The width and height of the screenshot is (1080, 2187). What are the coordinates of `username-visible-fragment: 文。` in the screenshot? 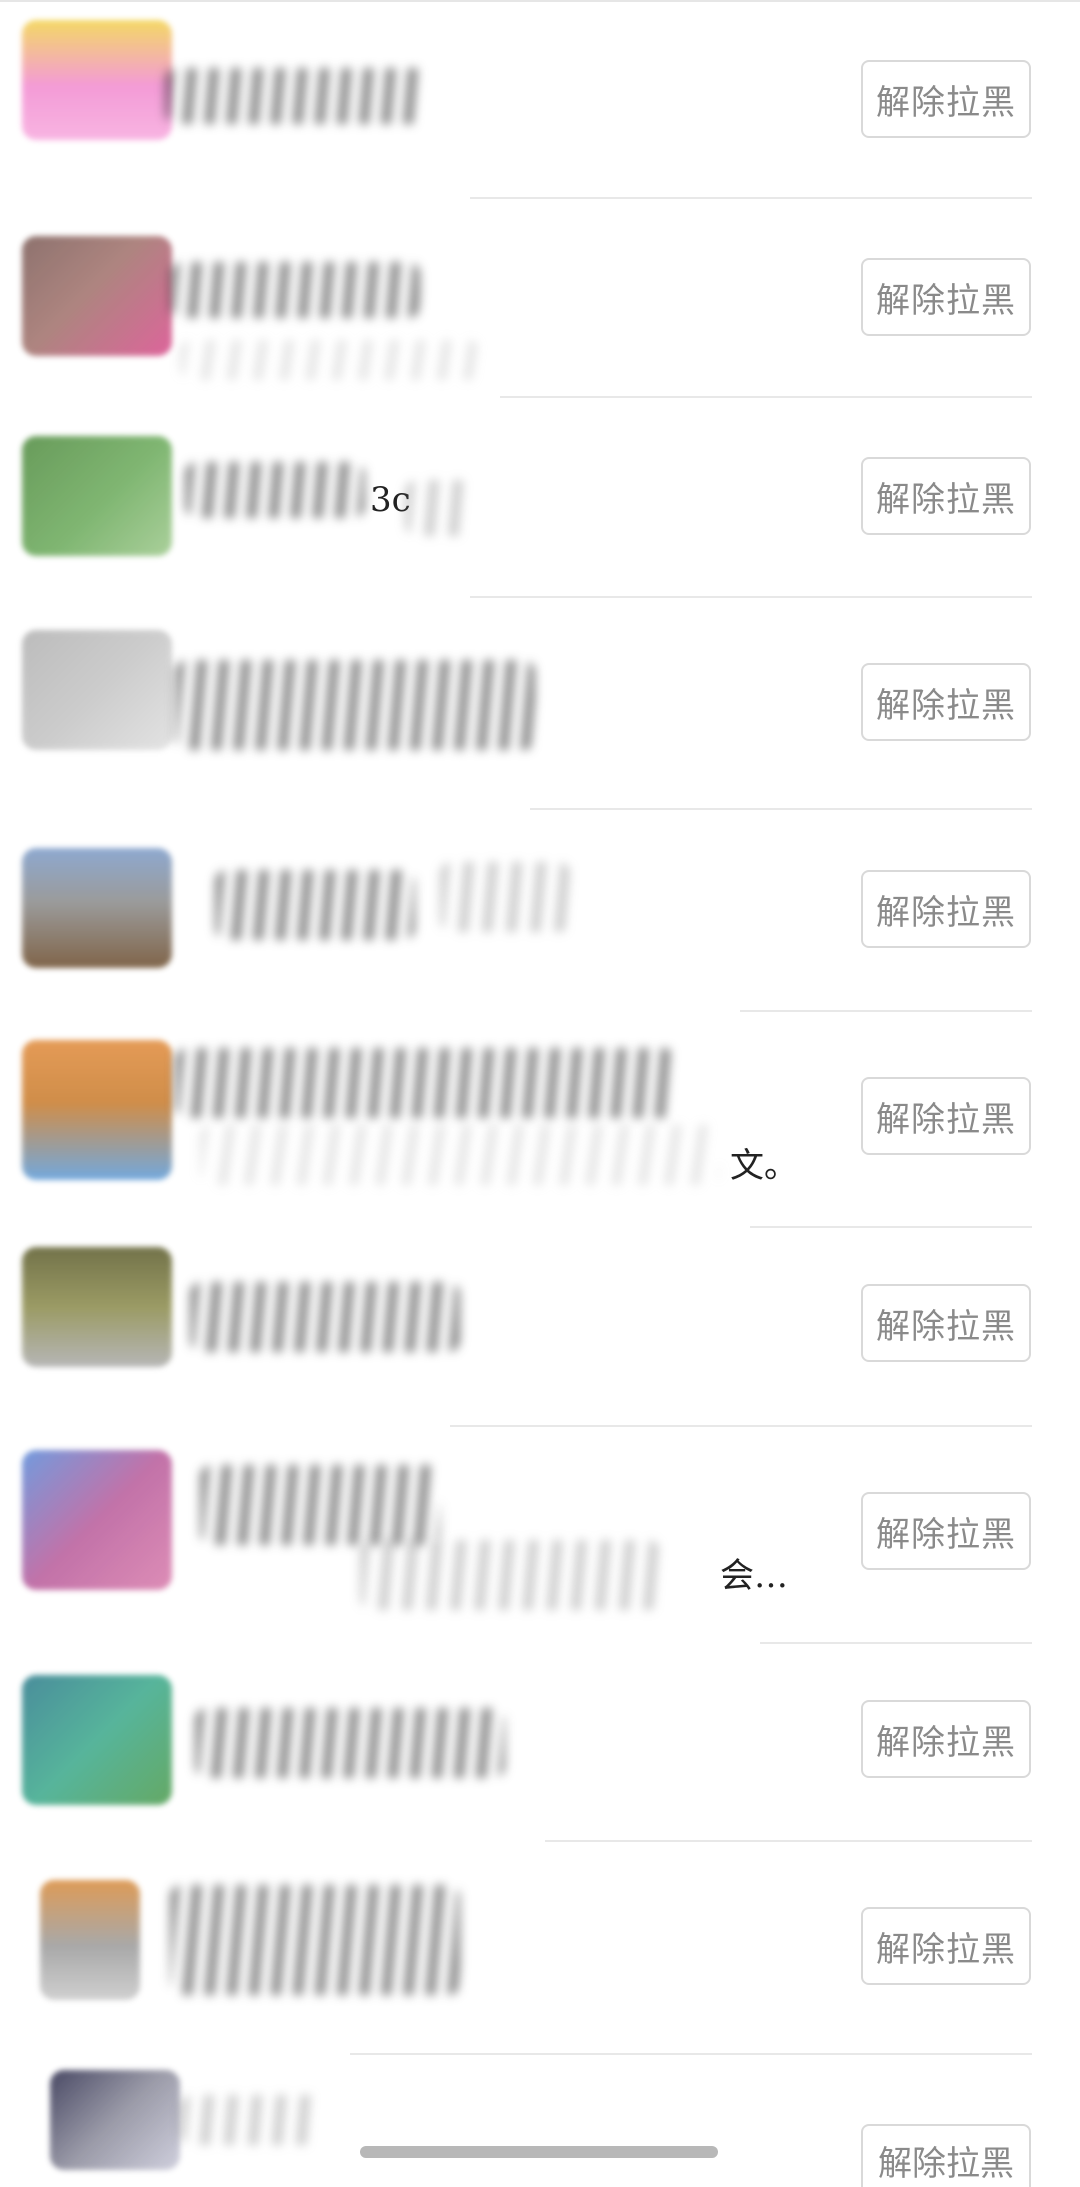 It's located at (764, 1166).